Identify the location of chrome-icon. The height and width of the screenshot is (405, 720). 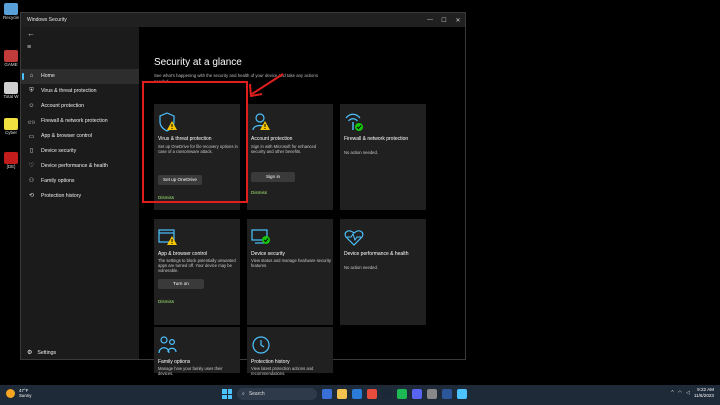
(372, 394).